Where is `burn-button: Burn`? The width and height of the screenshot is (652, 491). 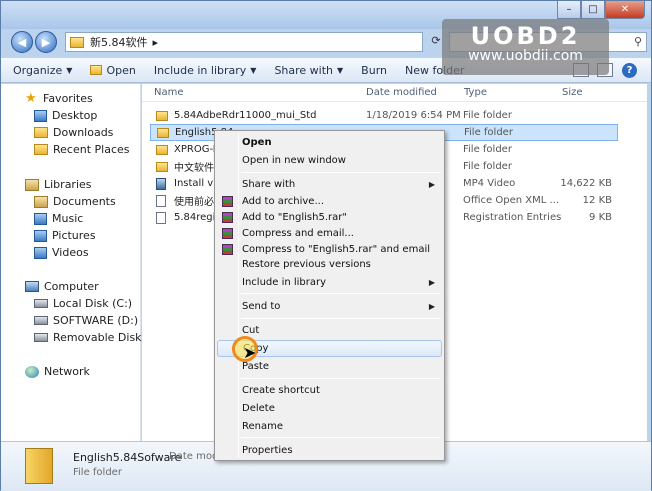
burn-button: Burn is located at coordinates (374, 70).